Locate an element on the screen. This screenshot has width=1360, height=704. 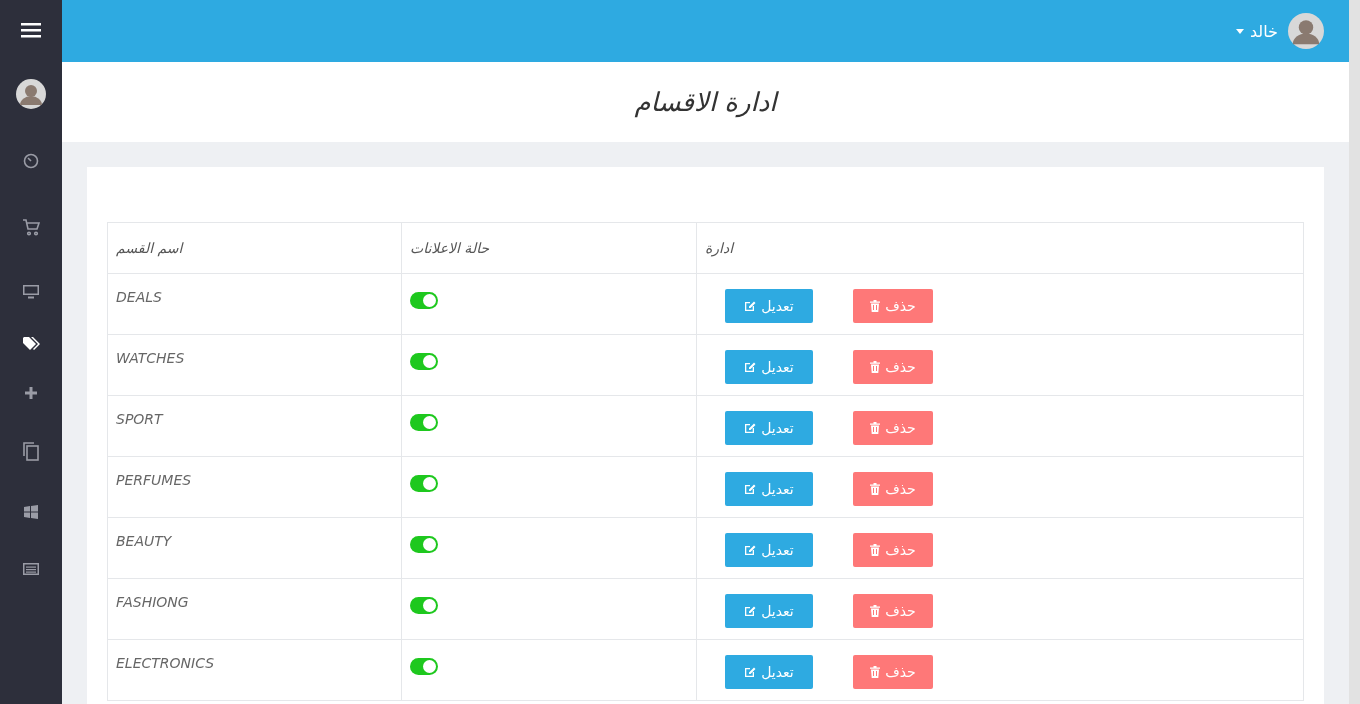
column-header: ادارة is located at coordinates (1000, 248).